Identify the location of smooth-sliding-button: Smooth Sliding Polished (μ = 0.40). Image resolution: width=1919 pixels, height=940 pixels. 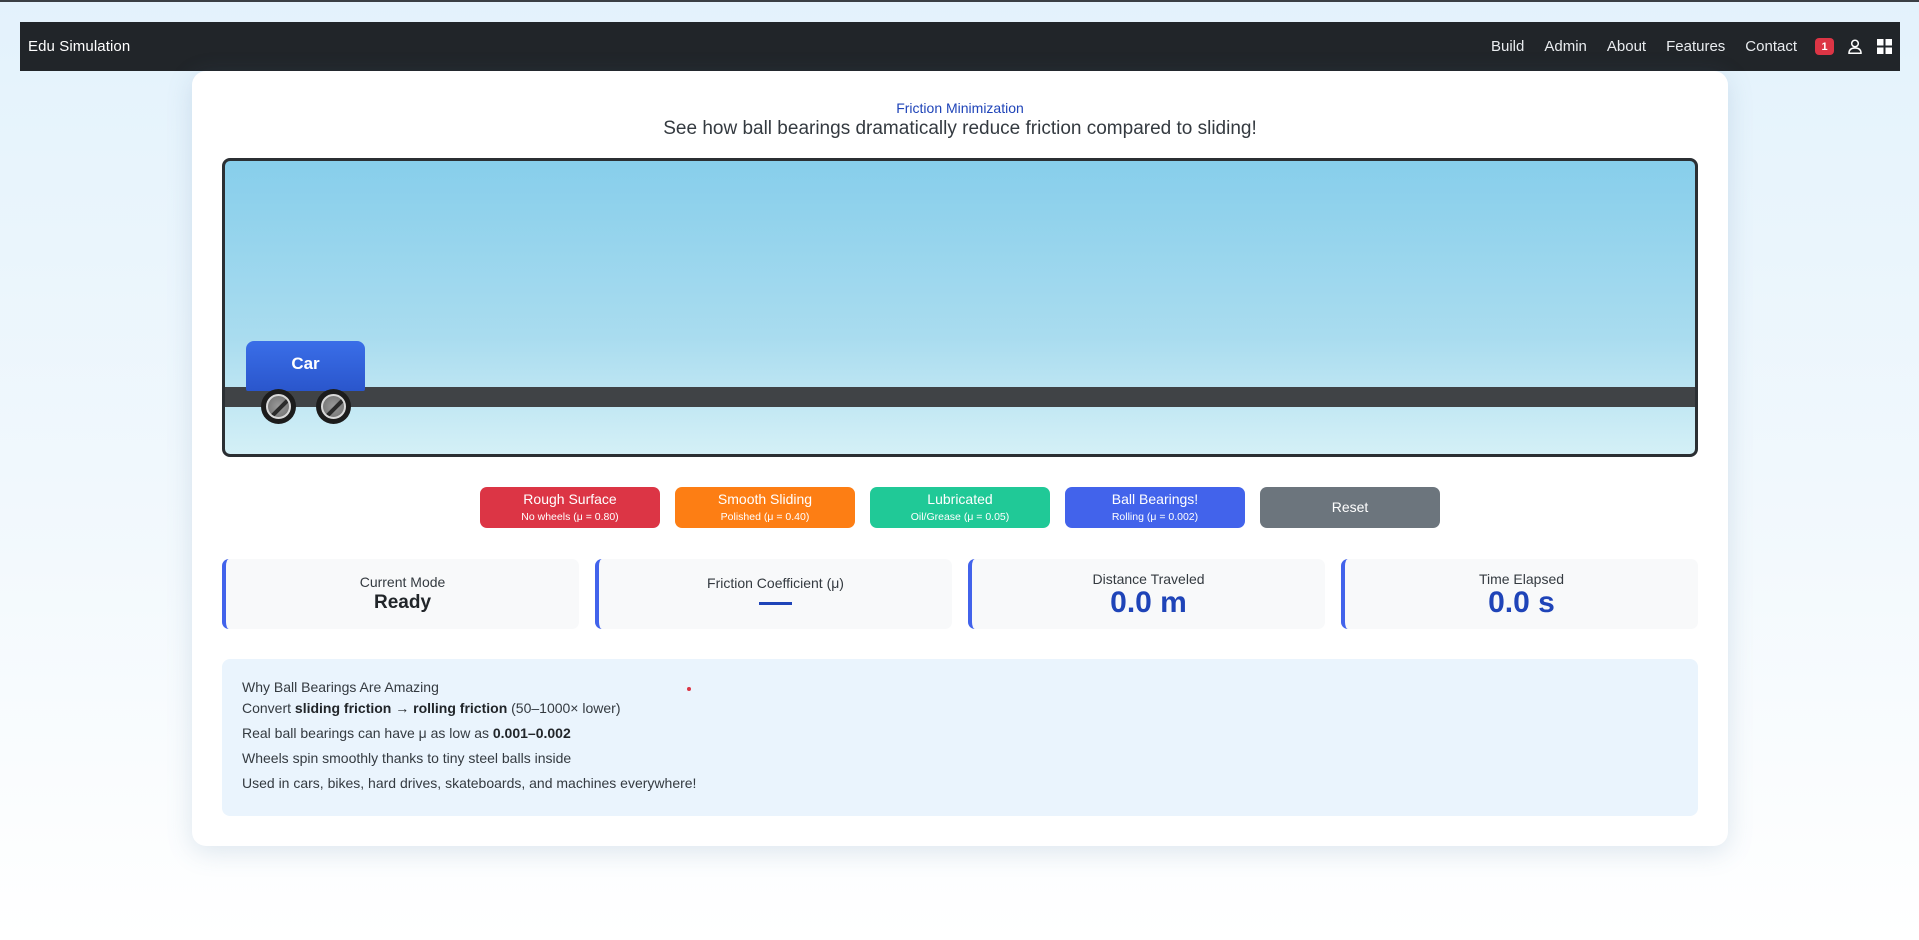
(765, 507).